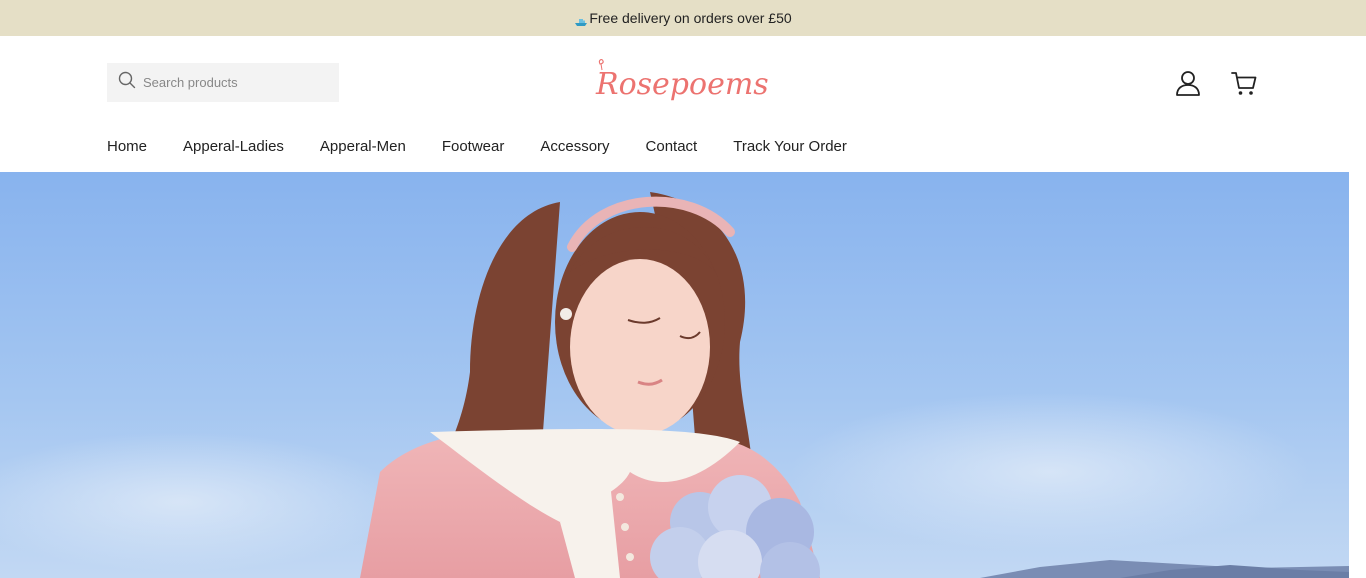 The image size is (1366, 578). What do you see at coordinates (574, 146) in the screenshot?
I see `nav-item-accessory: Accessory` at bounding box center [574, 146].